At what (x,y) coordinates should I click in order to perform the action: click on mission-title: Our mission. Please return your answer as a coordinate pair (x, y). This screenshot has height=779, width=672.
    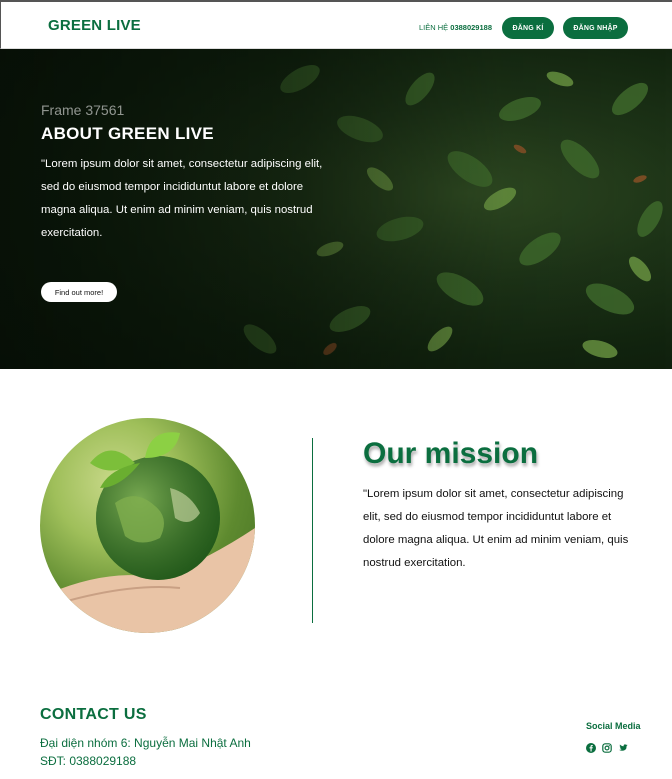
    Looking at the image, I should click on (451, 453).